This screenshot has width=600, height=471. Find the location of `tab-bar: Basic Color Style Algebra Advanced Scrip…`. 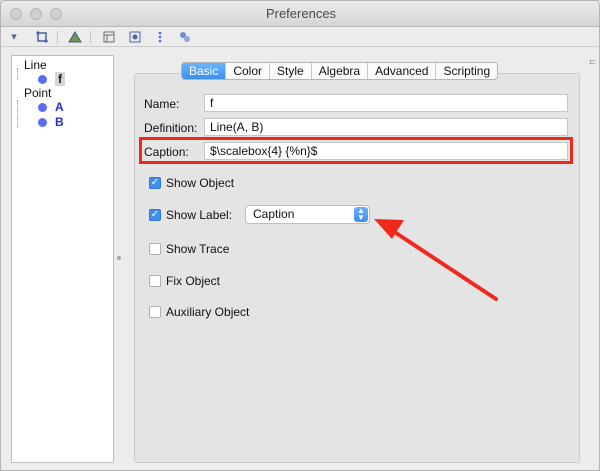

tab-bar: Basic Color Style Algebra Advanced Scrip… is located at coordinates (340, 71).